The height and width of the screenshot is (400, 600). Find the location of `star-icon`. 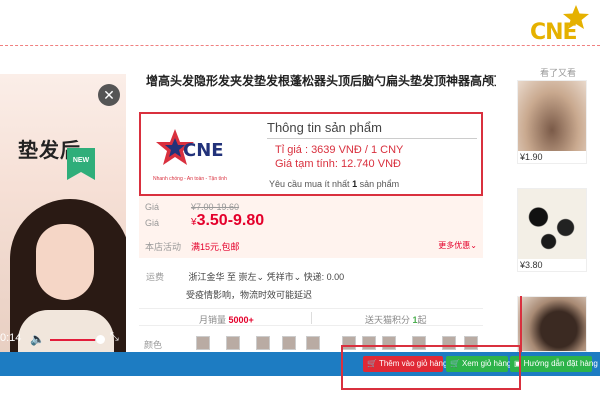

star-icon is located at coordinates (576, 17).